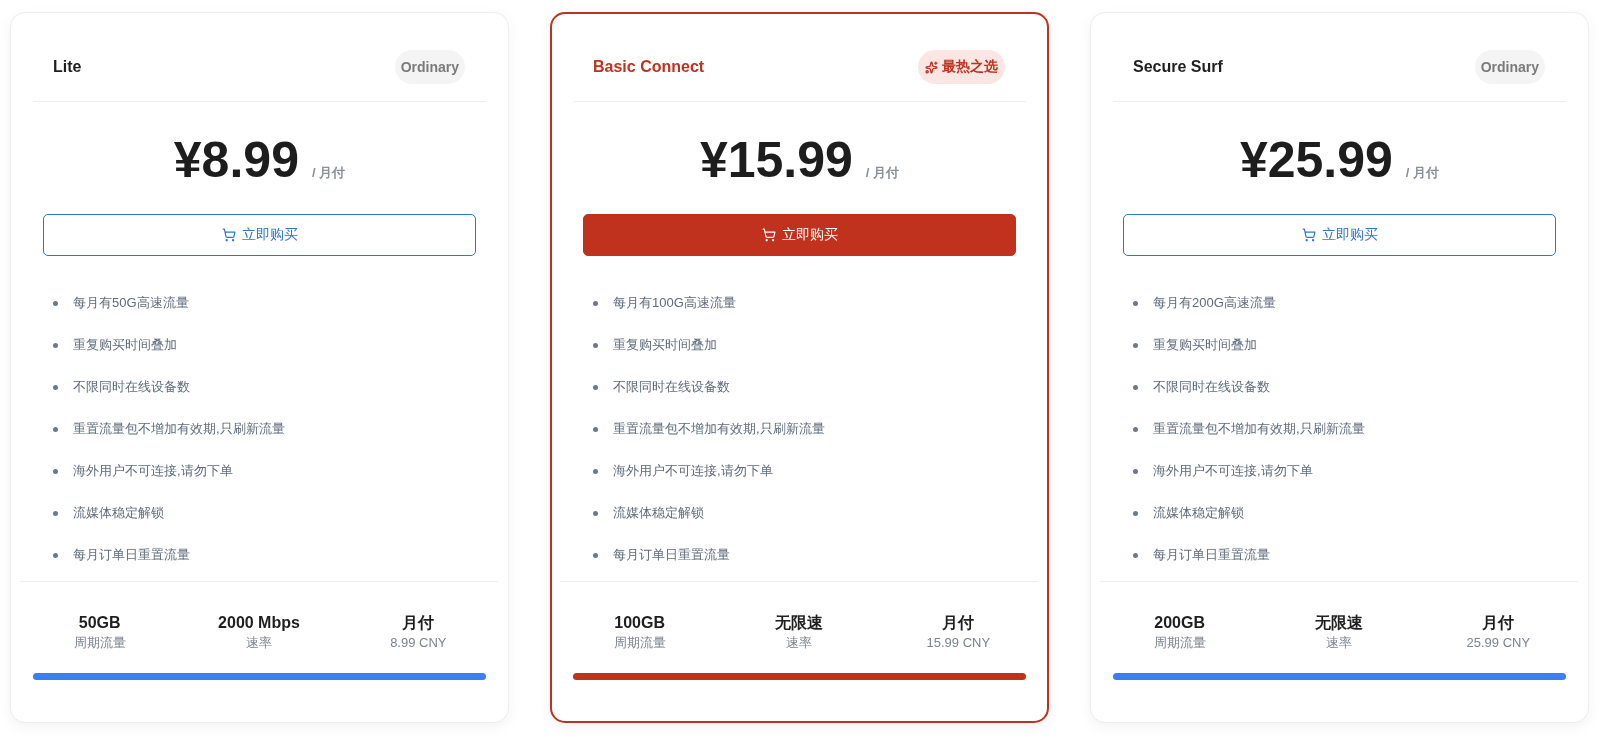 The width and height of the screenshot is (1601, 738). What do you see at coordinates (674, 303) in the screenshot?
I see `feature-text: 每月有100G高速流量` at bounding box center [674, 303].